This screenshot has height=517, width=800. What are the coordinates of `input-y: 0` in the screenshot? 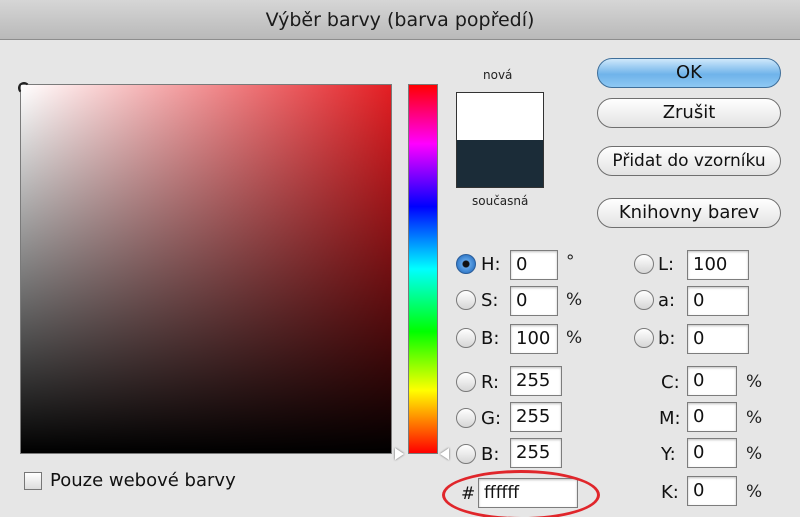 It's located at (712, 453).